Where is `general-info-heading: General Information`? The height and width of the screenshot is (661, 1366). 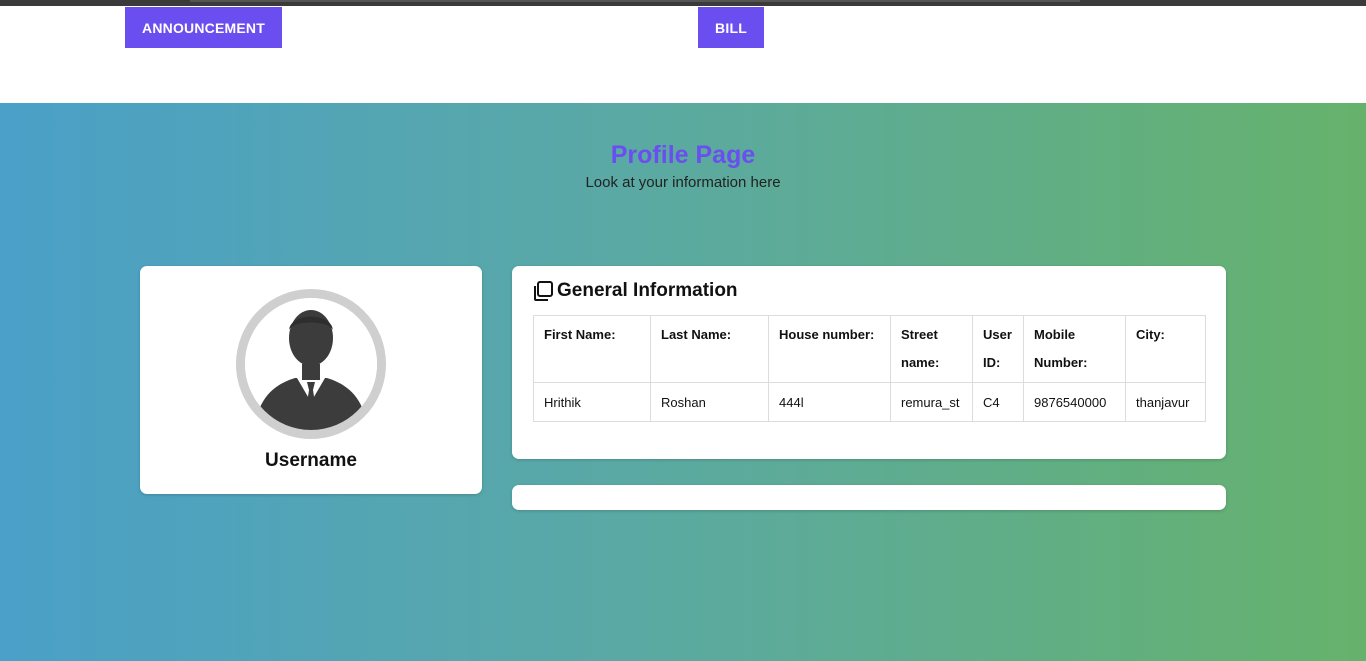
general-info-heading: General Information is located at coordinates (635, 291).